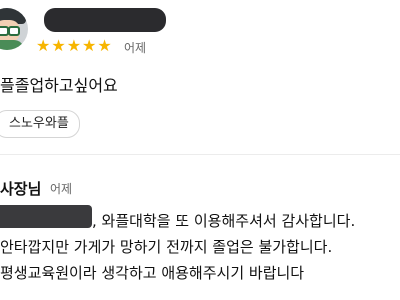 The width and height of the screenshot is (400, 300). Describe the element at coordinates (59, 85) in the screenshot. I see `review-text: 플졸업하고싶어요` at that location.